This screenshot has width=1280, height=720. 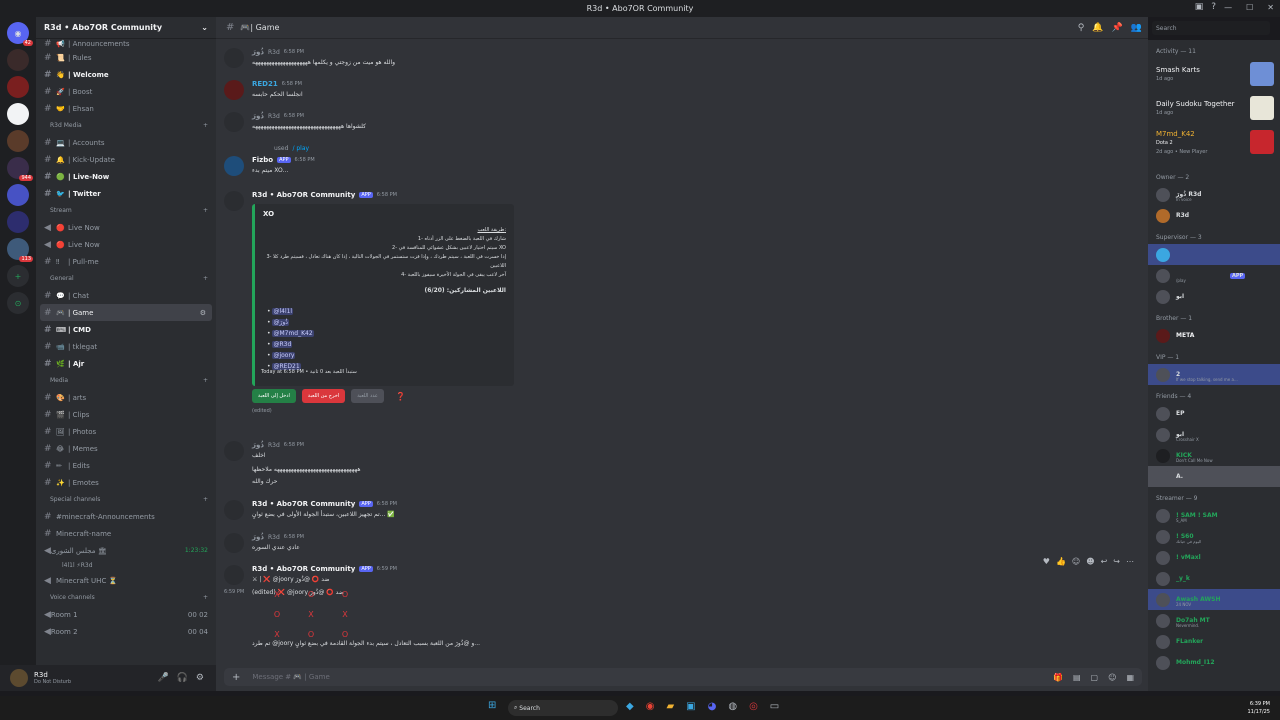 What do you see at coordinates (1097, 28) in the screenshot?
I see `bell-icon: 🔔` at bounding box center [1097, 28].